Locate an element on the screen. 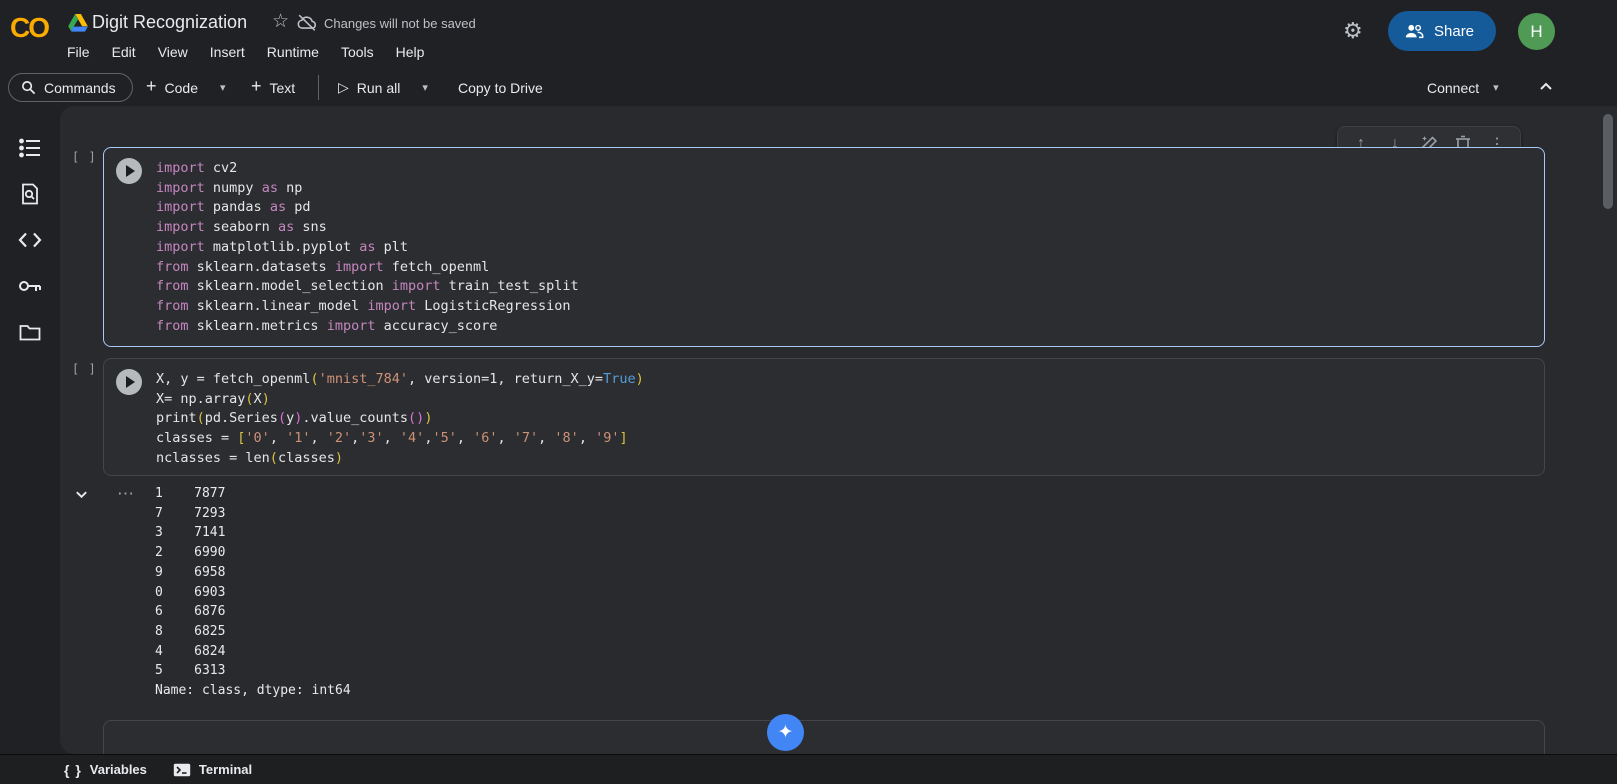  output-more-horiz-icon: ⋯ is located at coordinates (126, 494).